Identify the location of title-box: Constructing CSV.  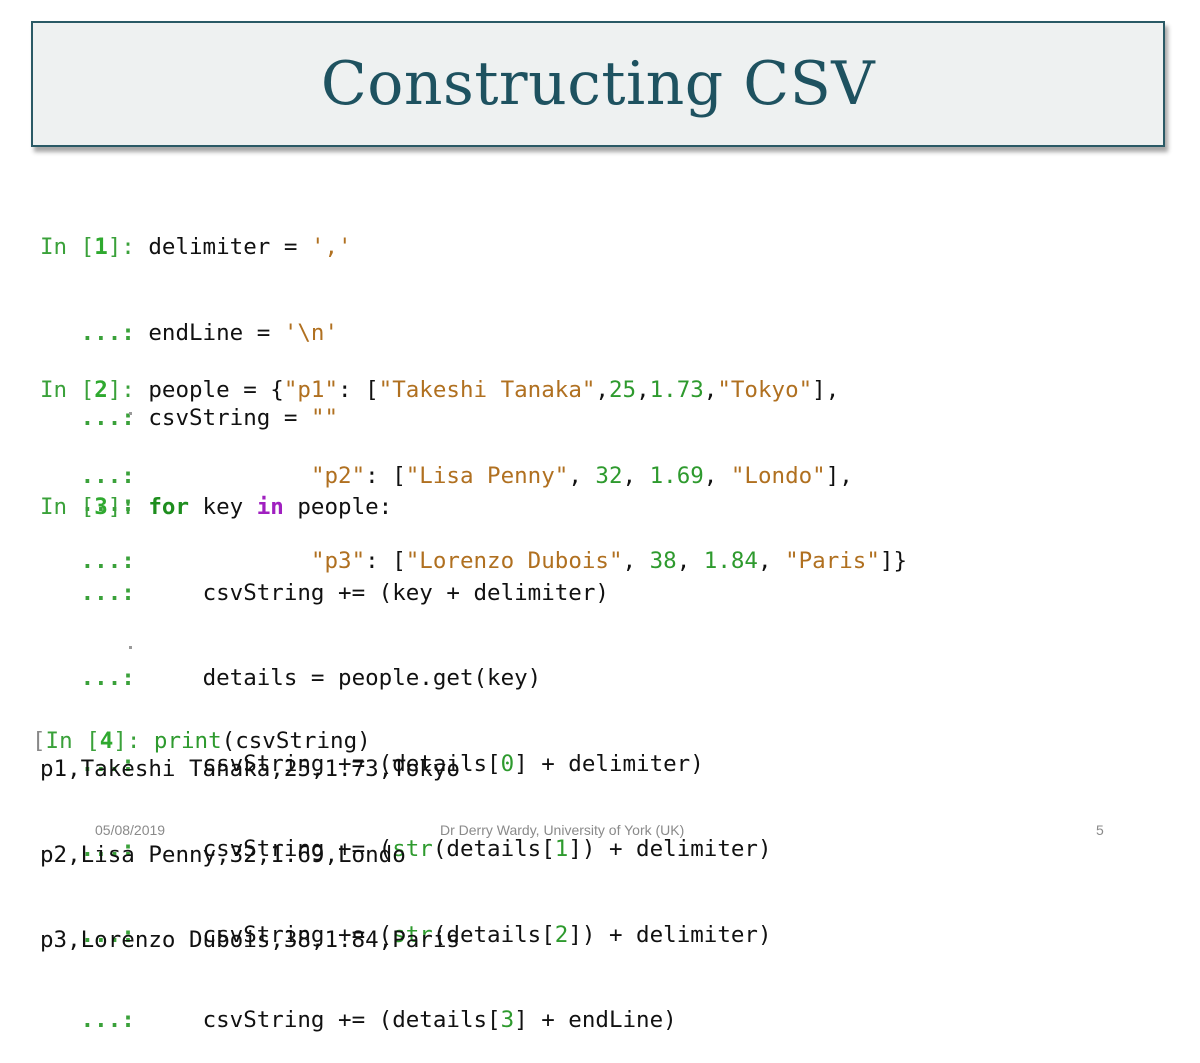
(598, 84).